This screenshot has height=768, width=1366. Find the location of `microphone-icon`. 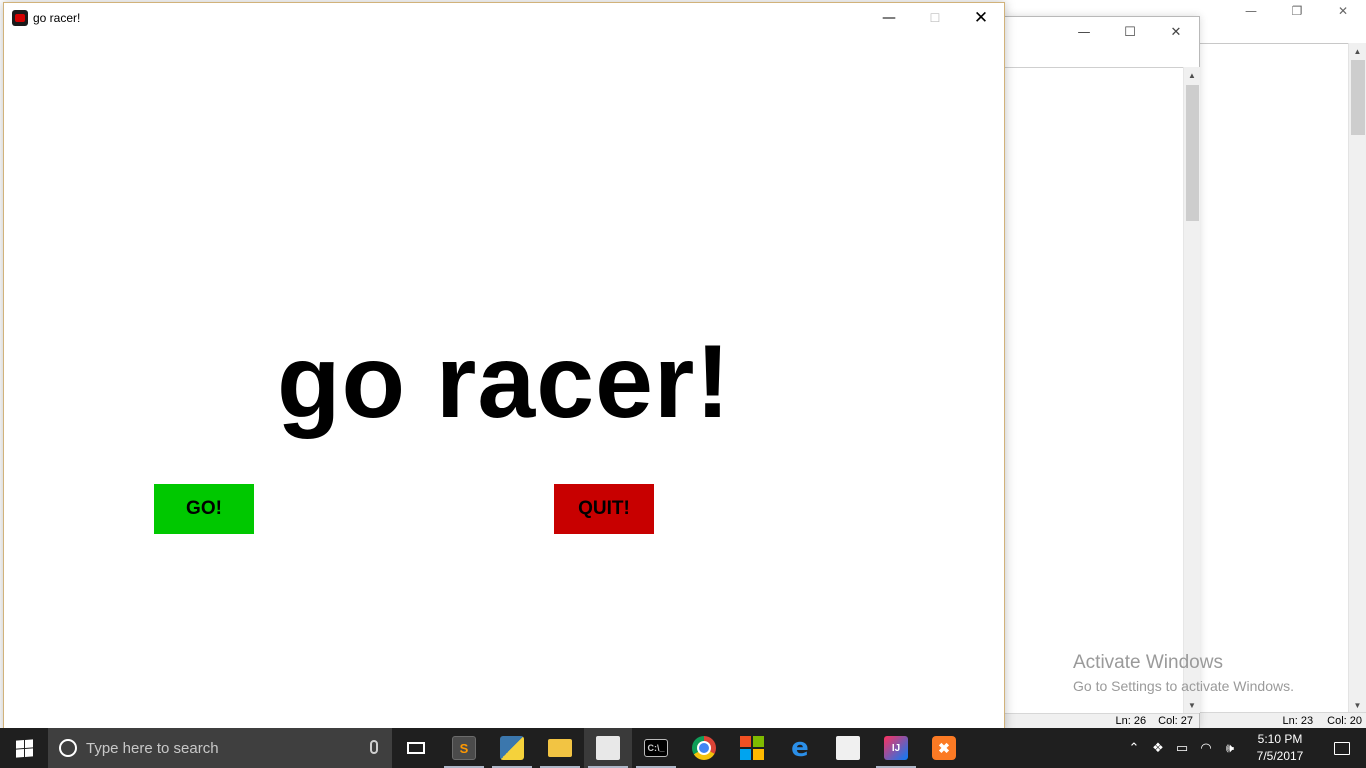

microphone-icon is located at coordinates (374, 747).